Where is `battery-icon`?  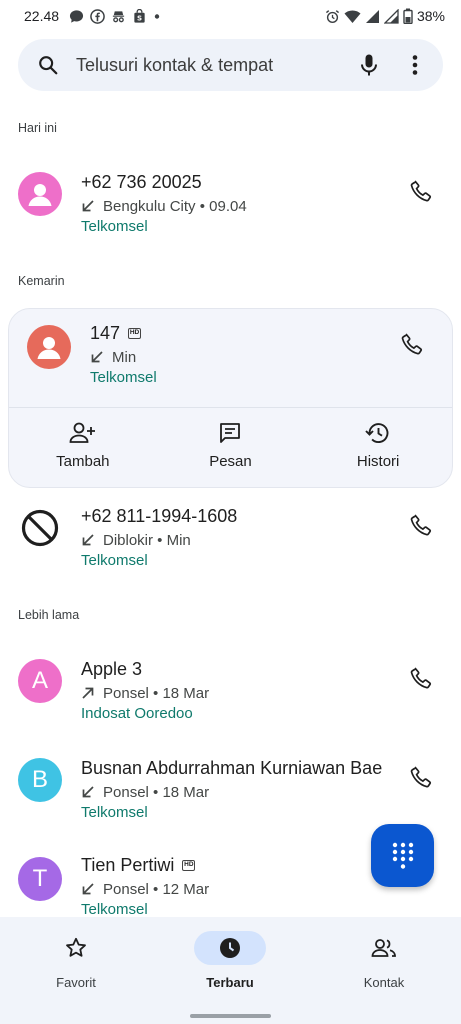 battery-icon is located at coordinates (408, 16).